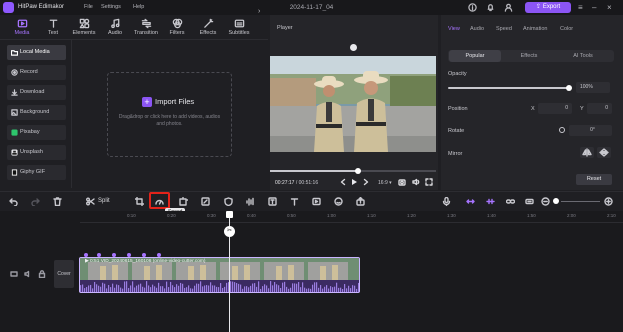 Image resolution: width=623 pixels, height=332 pixels. I want to click on mirror-horizontal-button, so click(587, 152).